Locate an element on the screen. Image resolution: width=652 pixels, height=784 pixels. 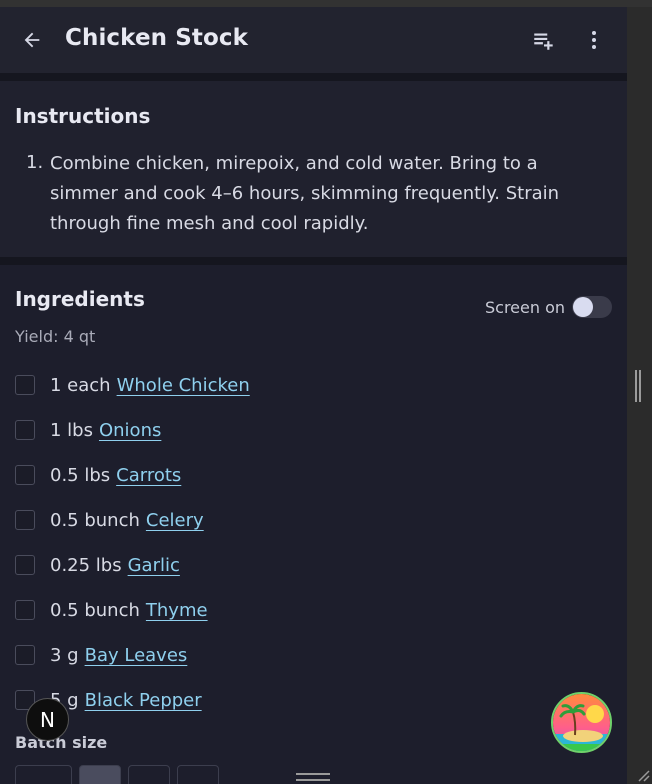
n-logo-icon: N is located at coordinates (47, 719).